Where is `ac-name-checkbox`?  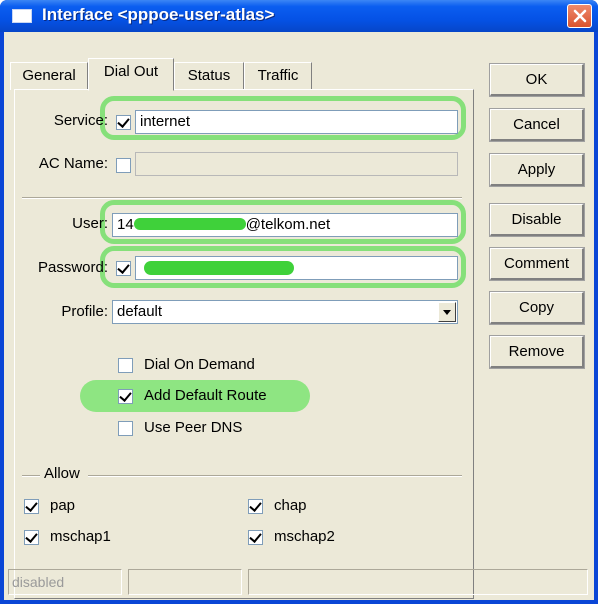
ac-name-checkbox is located at coordinates (123, 165).